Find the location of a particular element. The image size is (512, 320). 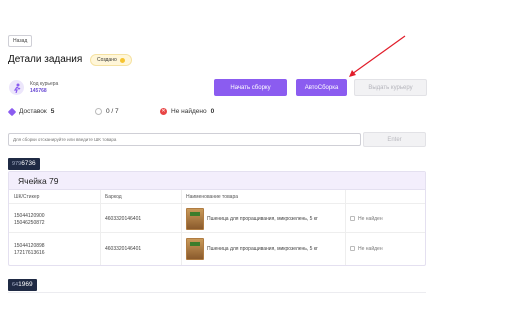

not-found-label: Не найдено is located at coordinates (189, 111).